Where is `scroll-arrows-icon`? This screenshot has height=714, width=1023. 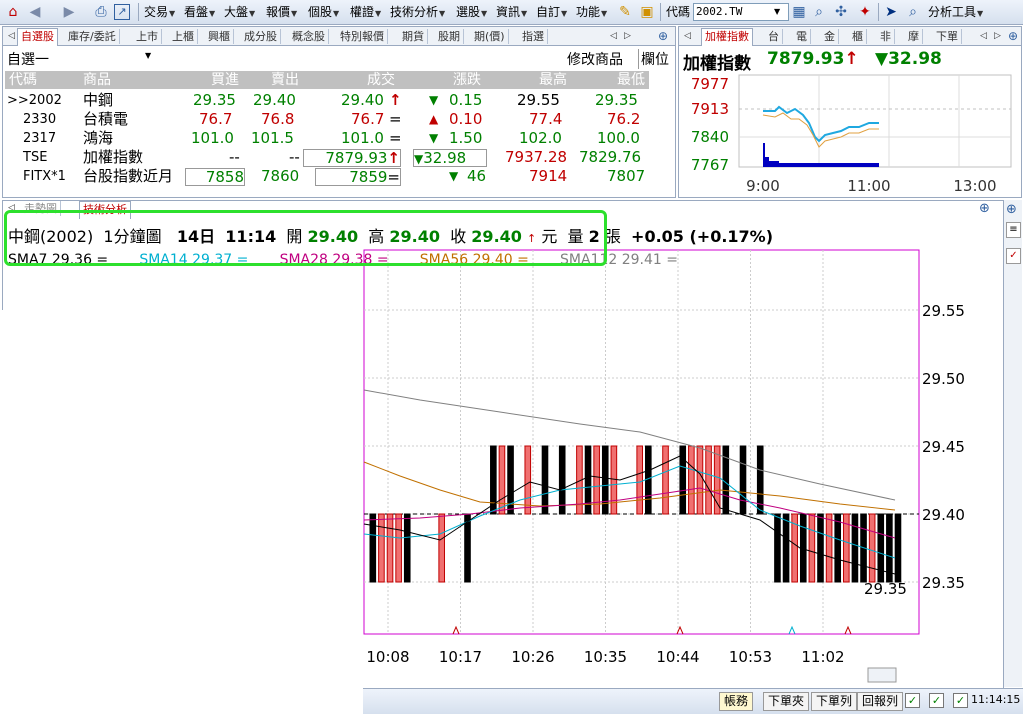
scroll-arrows-icon is located at coordinates (882, 675).